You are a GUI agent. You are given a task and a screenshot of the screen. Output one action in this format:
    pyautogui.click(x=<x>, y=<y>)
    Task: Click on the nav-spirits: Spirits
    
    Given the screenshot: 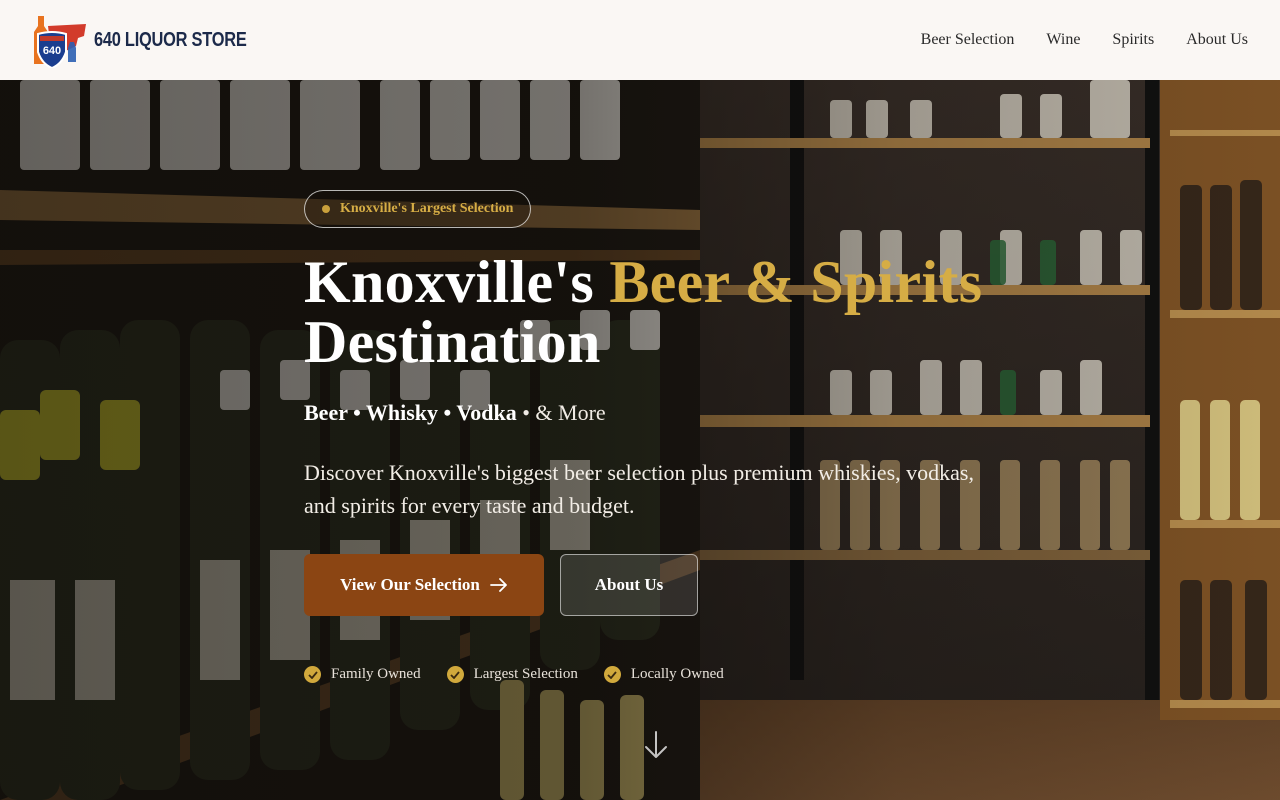 What is the action you would take?
    pyautogui.click(x=1133, y=40)
    